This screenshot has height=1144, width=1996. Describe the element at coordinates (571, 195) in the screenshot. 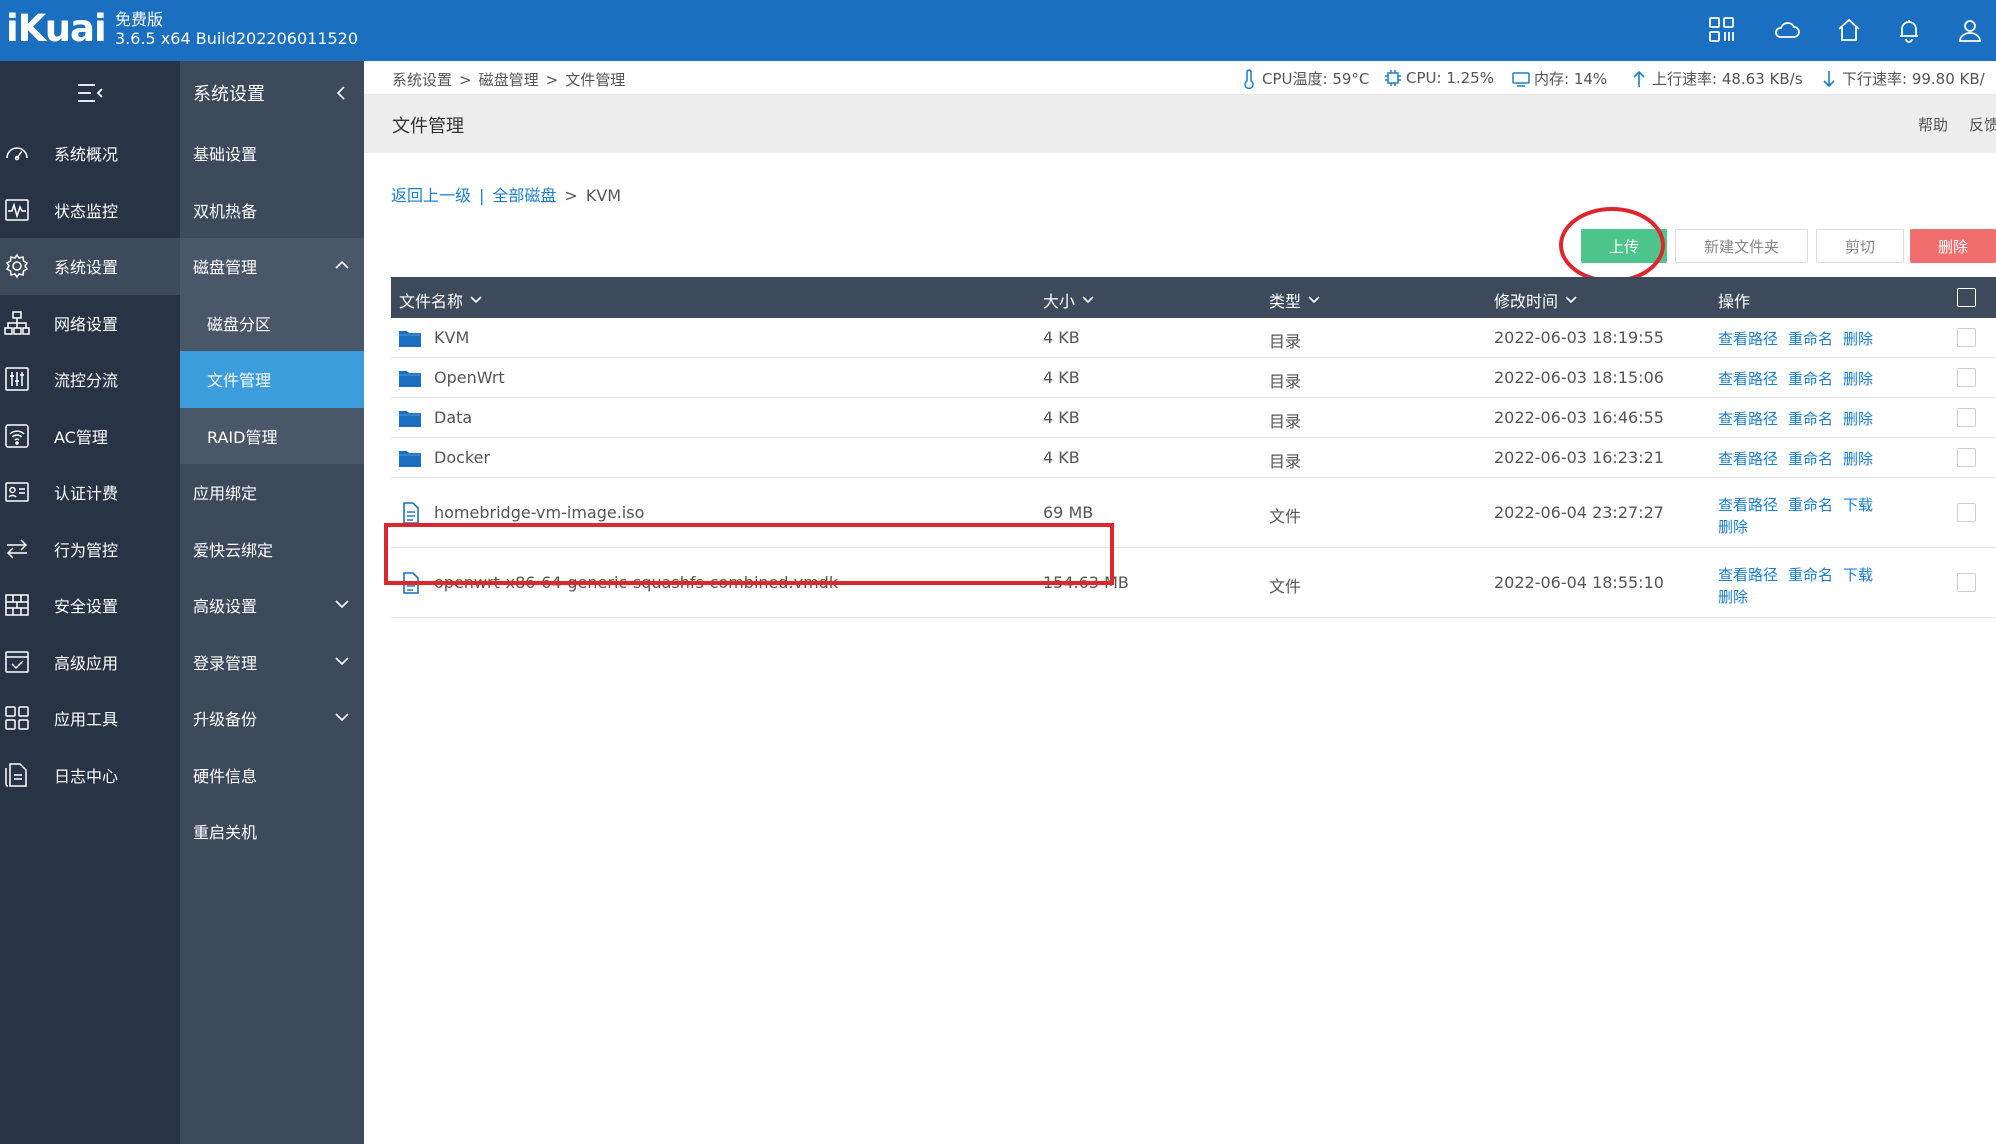

I see `breadcrumb-arrow: >` at that location.